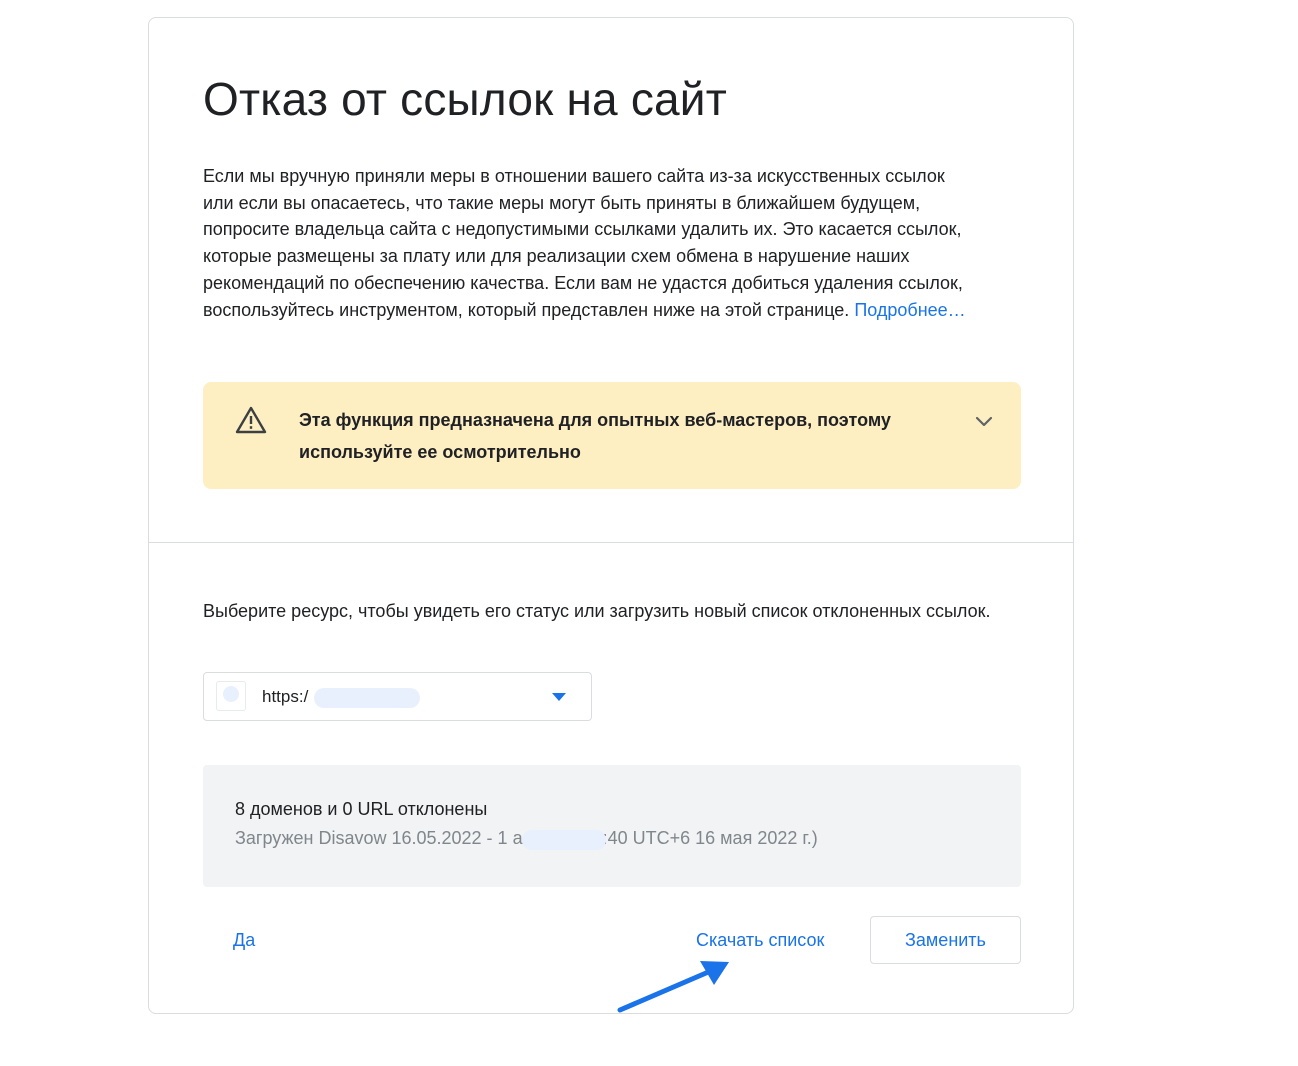 This screenshot has height=1066, width=1298. Describe the element at coordinates (984, 421) in the screenshot. I see `chevron-down-icon` at that location.